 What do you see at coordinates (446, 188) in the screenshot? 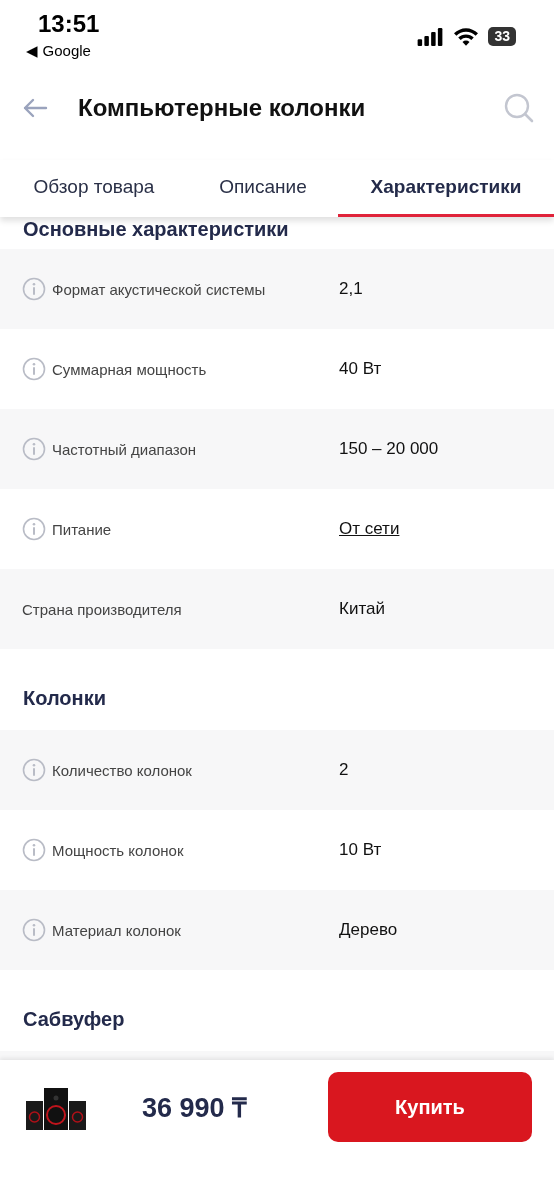
I see `tab: Характеристики` at bounding box center [446, 188].